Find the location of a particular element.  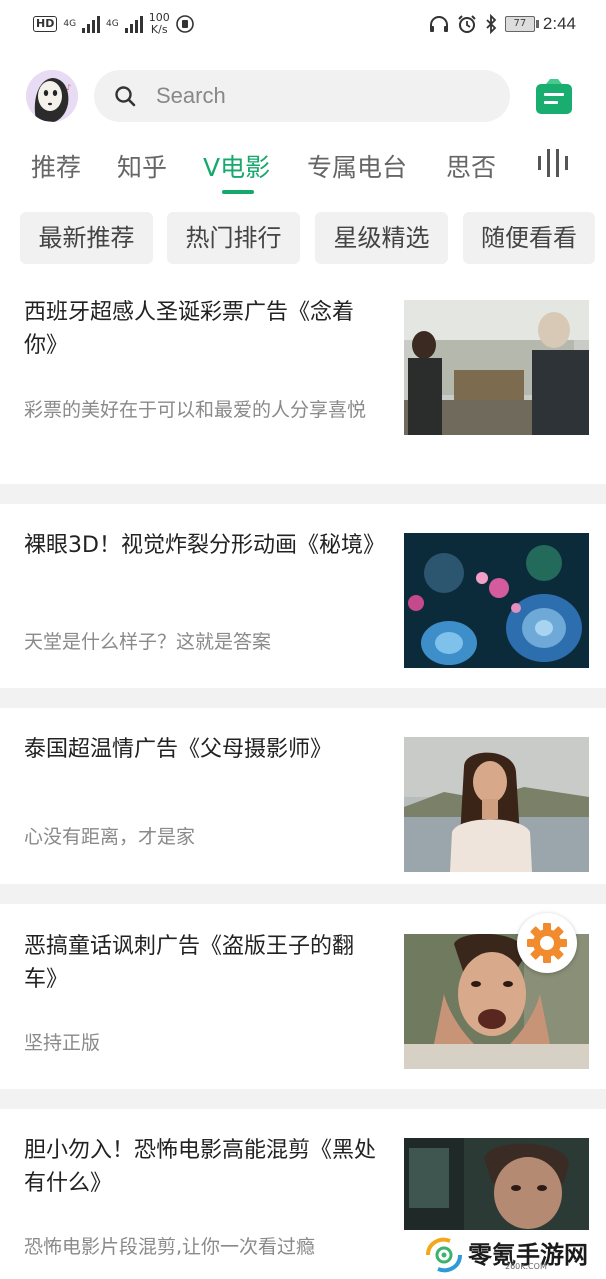

battery-indicator: 77 is located at coordinates (521, 24).